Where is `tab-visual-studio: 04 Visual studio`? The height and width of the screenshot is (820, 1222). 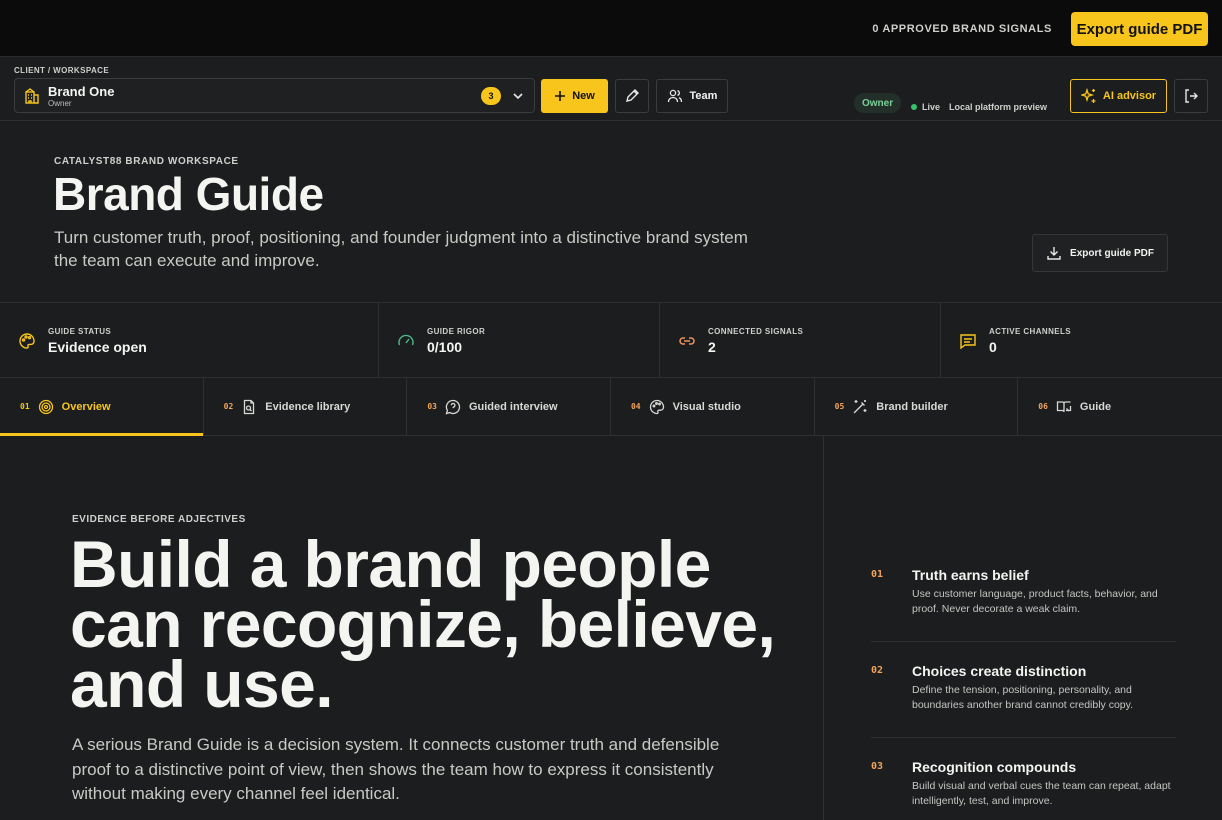 tab-visual-studio: 04 Visual studio is located at coordinates (713, 406).